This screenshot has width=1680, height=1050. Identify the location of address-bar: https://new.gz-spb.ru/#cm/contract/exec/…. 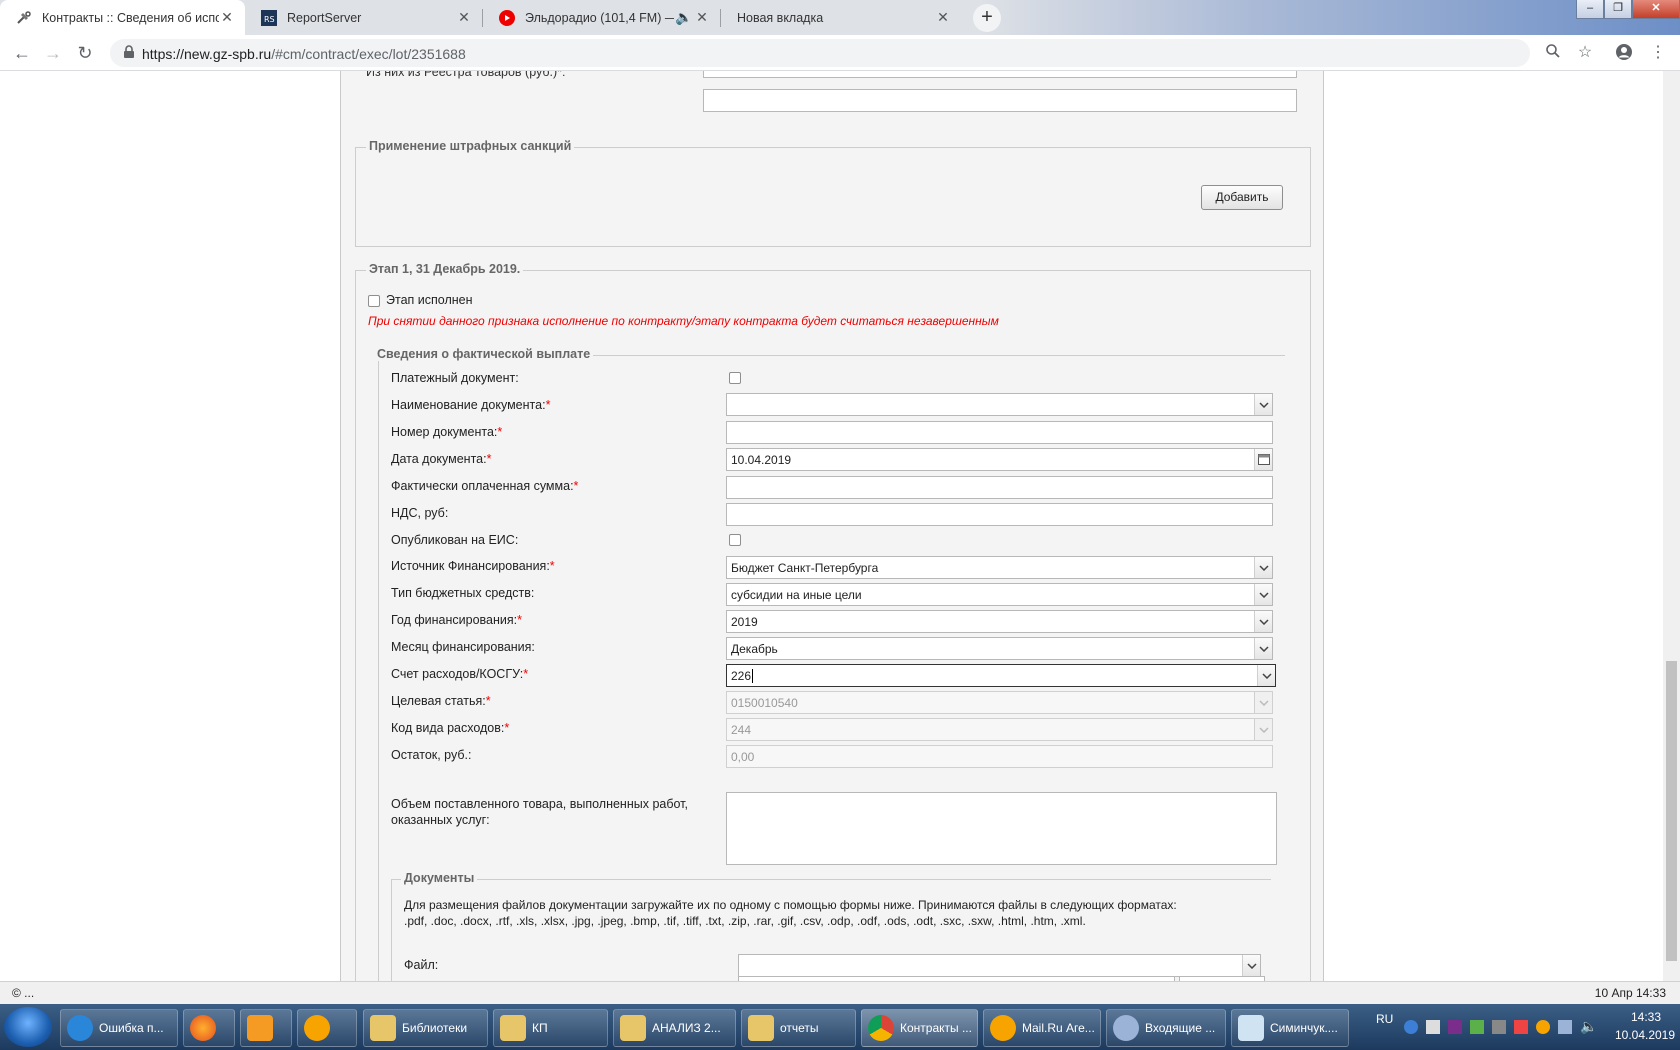
(820, 53).